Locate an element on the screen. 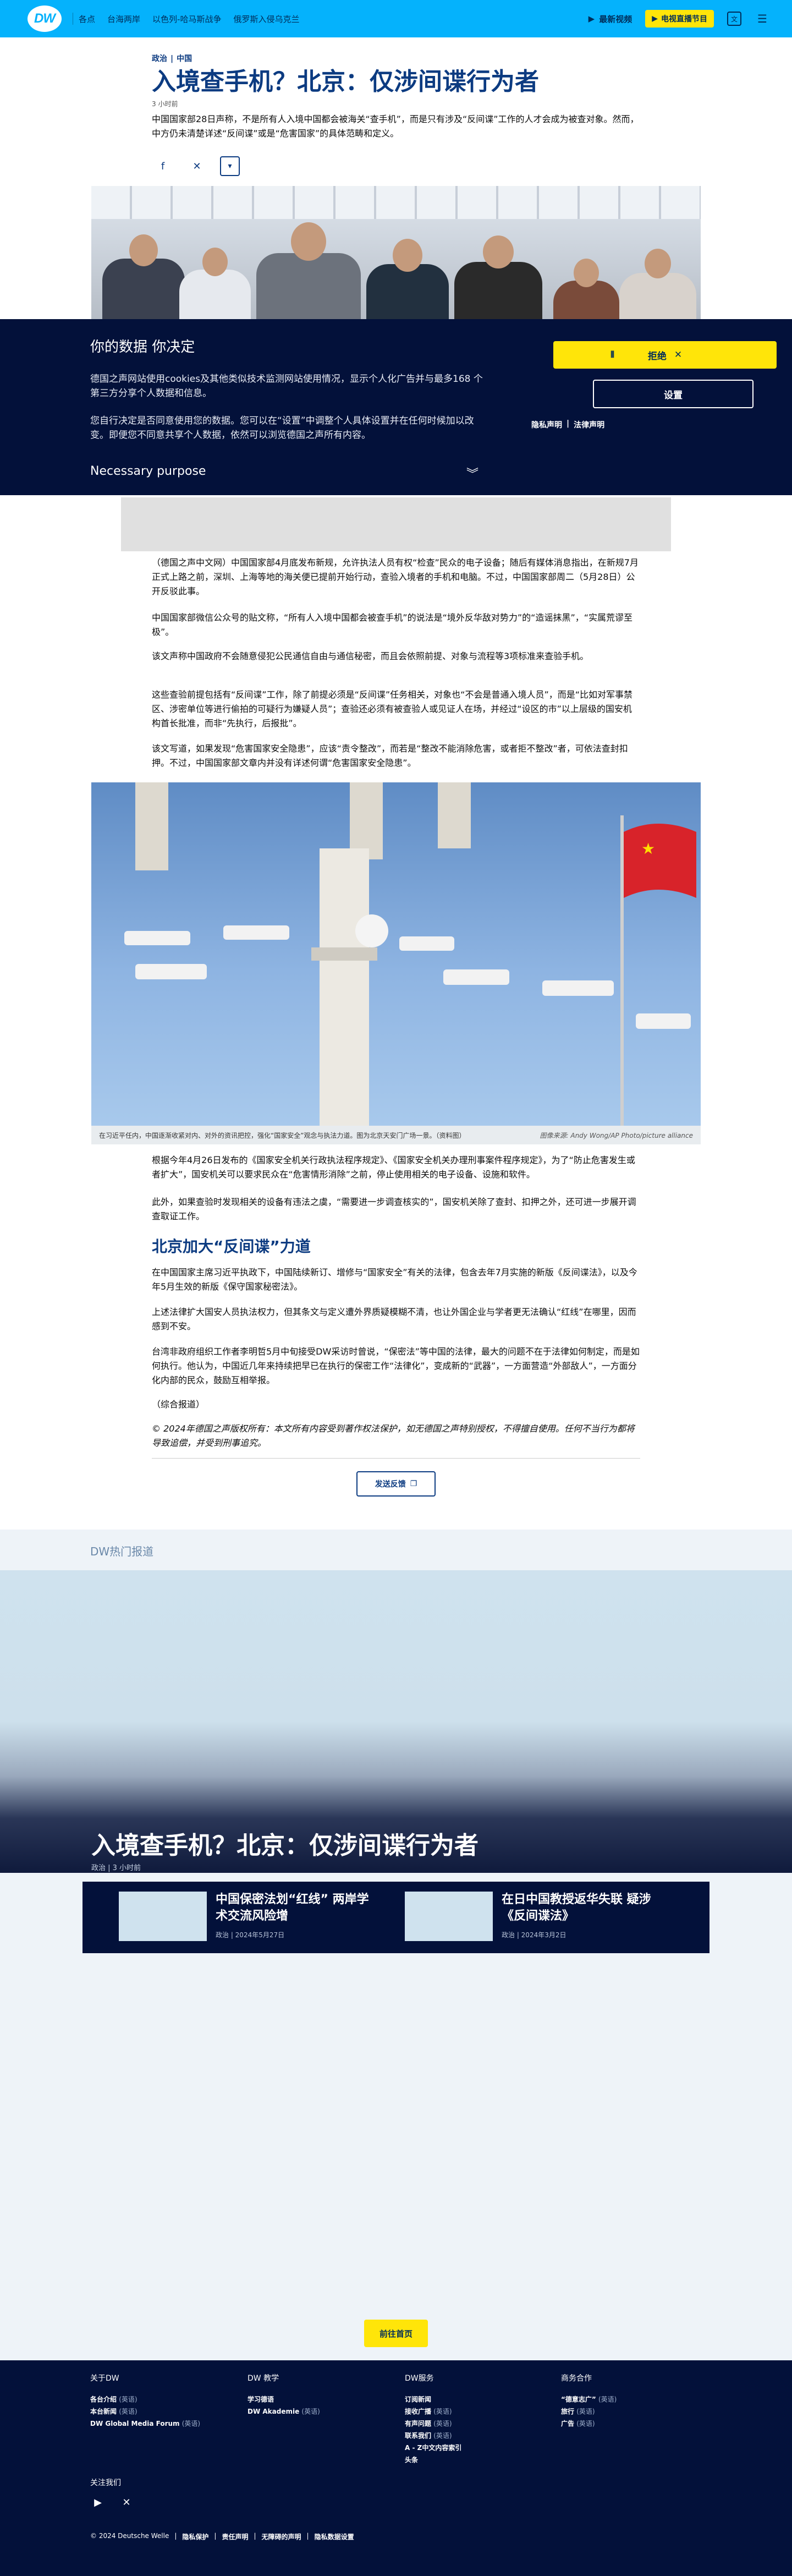  related-meta: 政治 | 2024年5月27日 is located at coordinates (250, 1935).